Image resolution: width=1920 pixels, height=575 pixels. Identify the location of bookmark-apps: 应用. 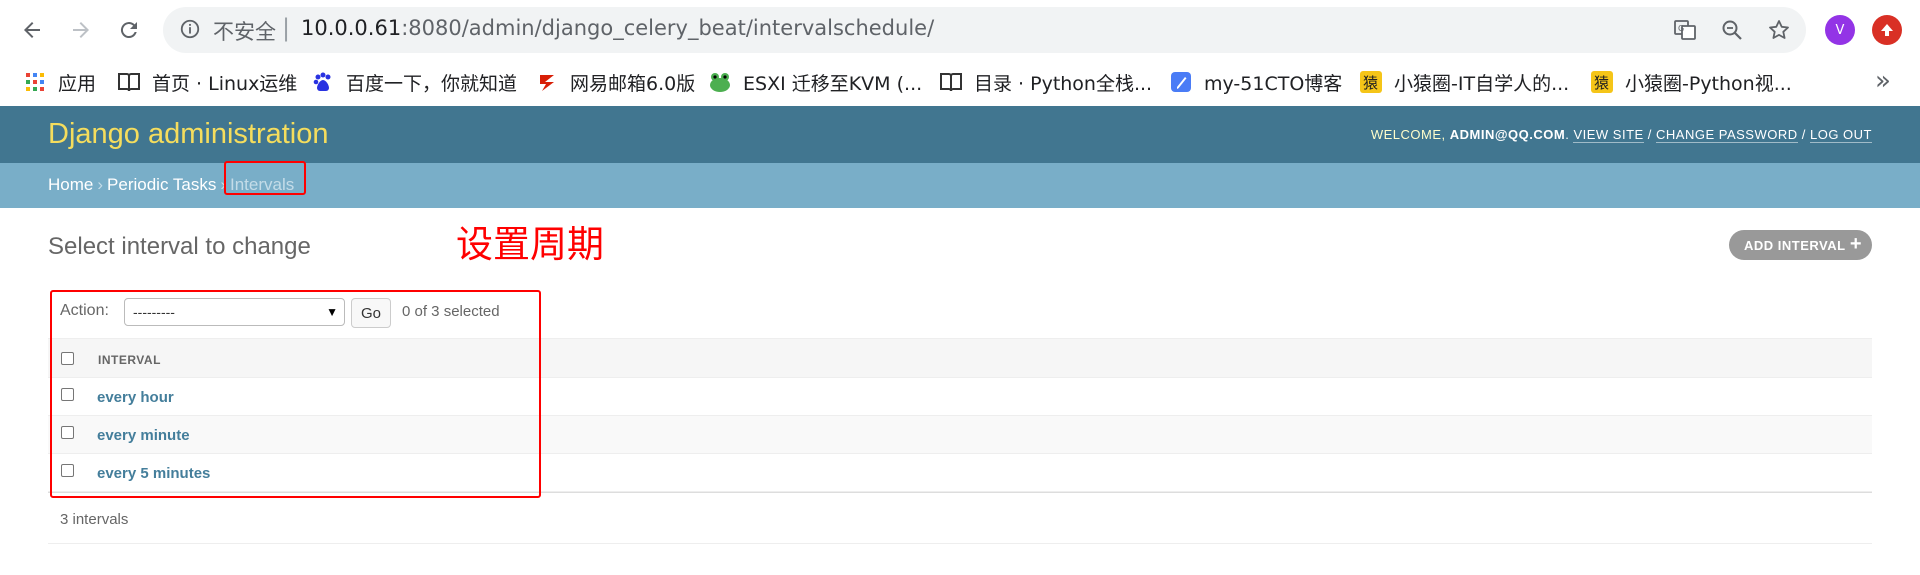
(59, 82).